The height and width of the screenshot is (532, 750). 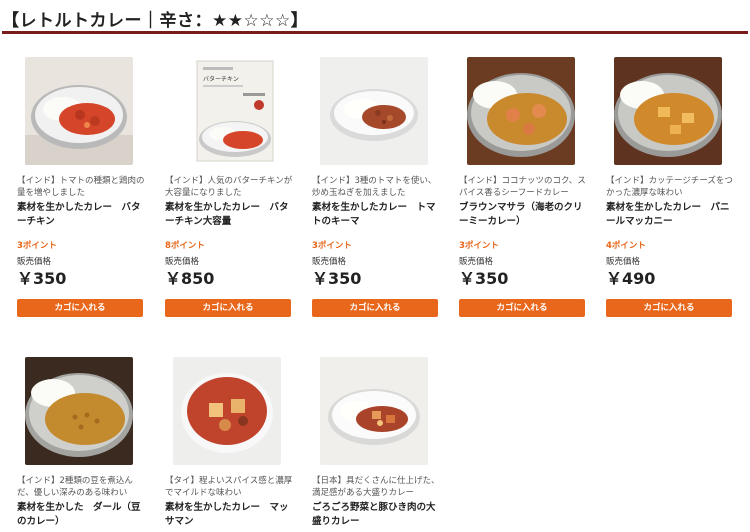 What do you see at coordinates (81, 187) in the screenshot?
I see `product-description: 【インド】トマトの種類と鶏肉の量を増やしました` at bounding box center [81, 187].